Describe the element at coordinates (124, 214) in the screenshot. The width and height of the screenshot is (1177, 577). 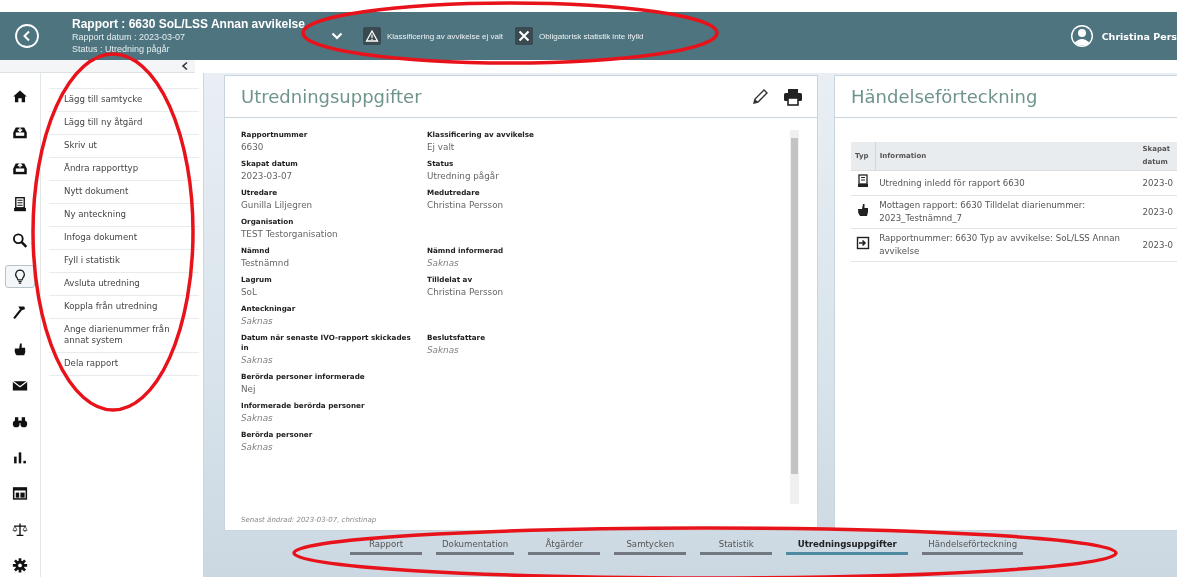
I see `menu-item: Ny anteckning` at that location.